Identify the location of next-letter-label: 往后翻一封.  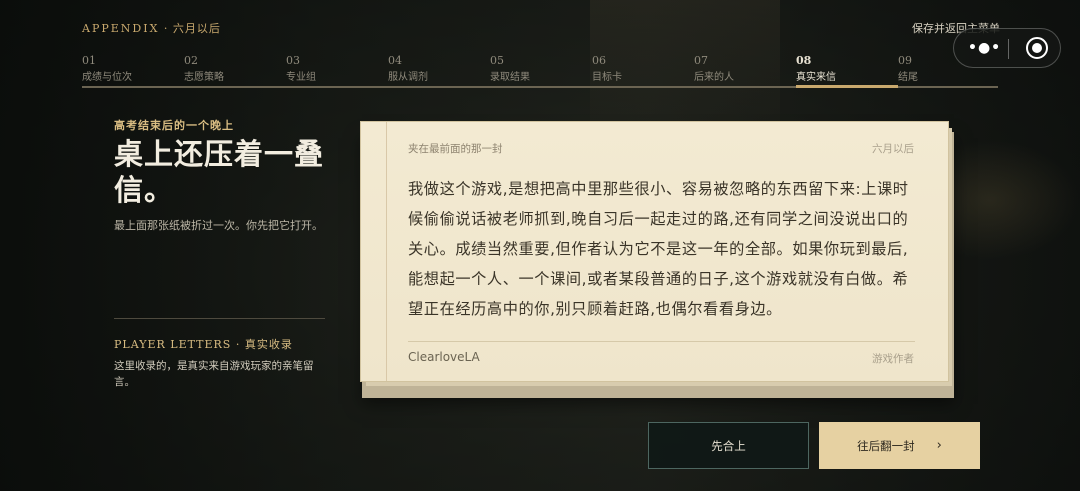
(886, 445).